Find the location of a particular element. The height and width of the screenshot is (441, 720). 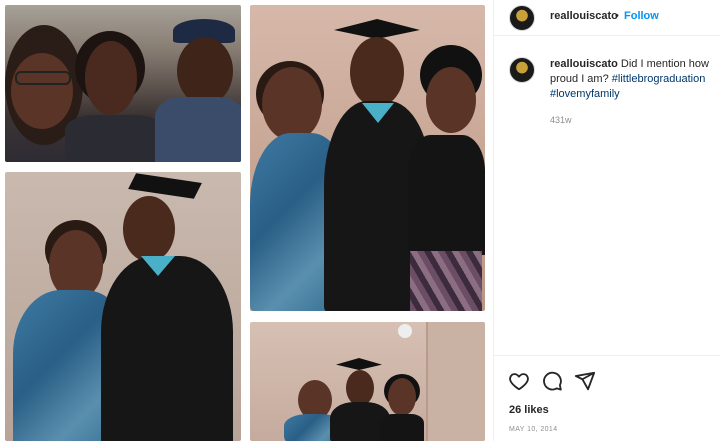

graduation-gown is located at coordinates (167, 348).